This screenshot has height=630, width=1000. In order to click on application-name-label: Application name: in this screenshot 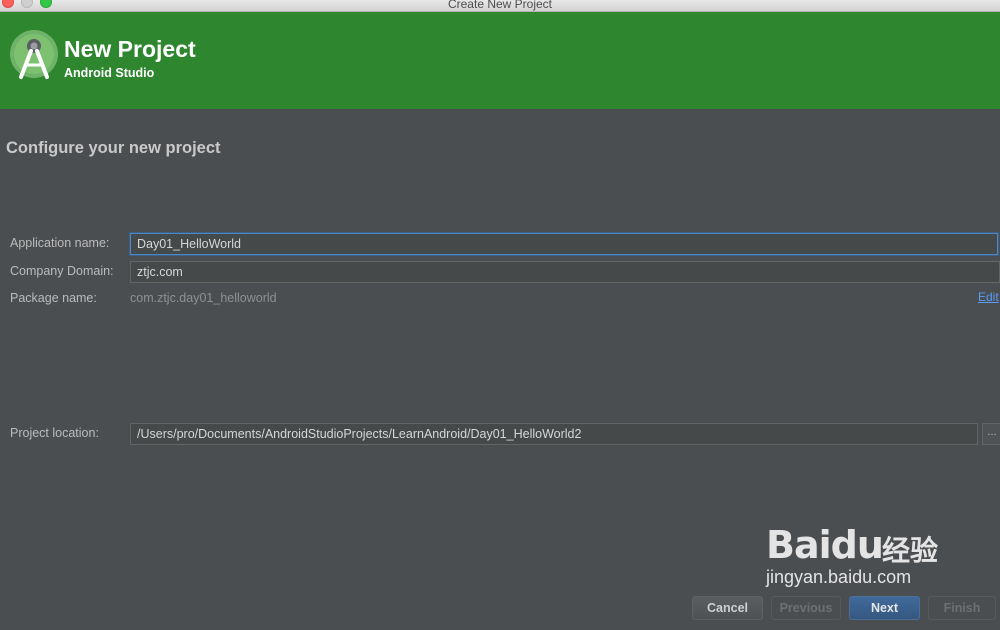, I will do `click(60, 243)`.